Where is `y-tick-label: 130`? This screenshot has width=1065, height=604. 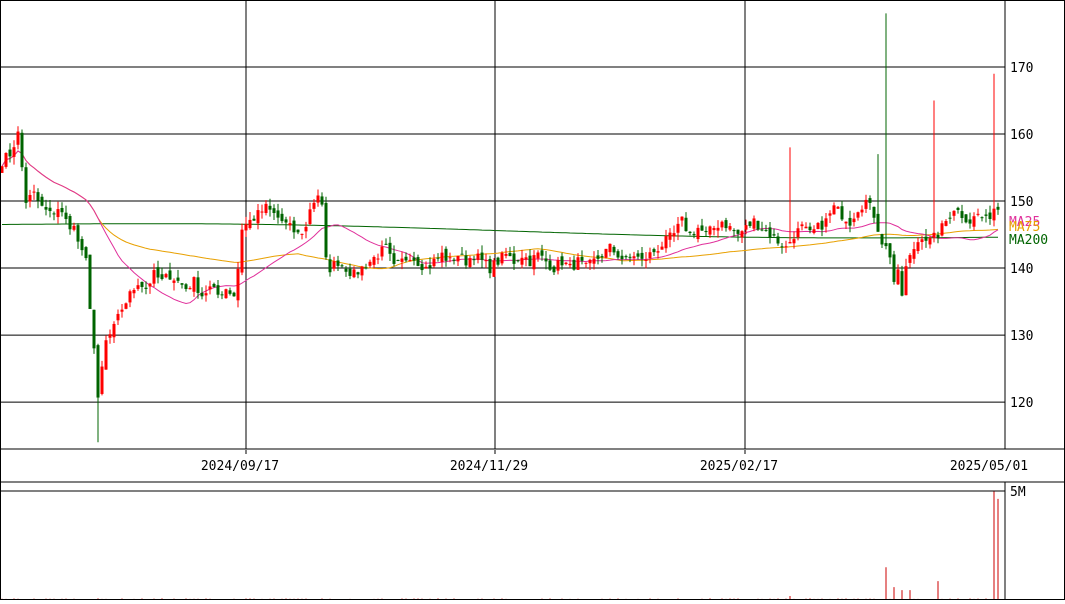
y-tick-label: 130 is located at coordinates (1021, 336).